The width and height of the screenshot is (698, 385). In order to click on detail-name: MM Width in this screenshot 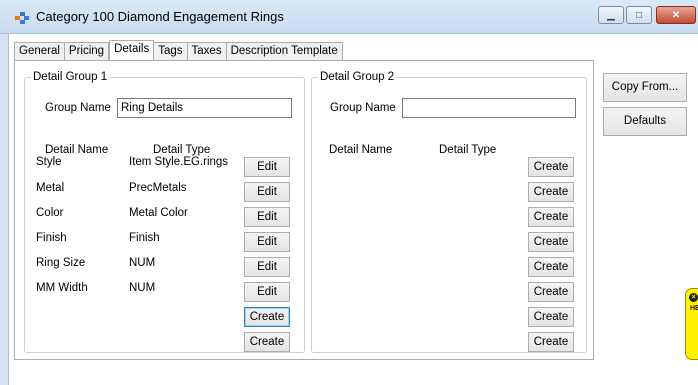, I will do `click(62, 288)`.